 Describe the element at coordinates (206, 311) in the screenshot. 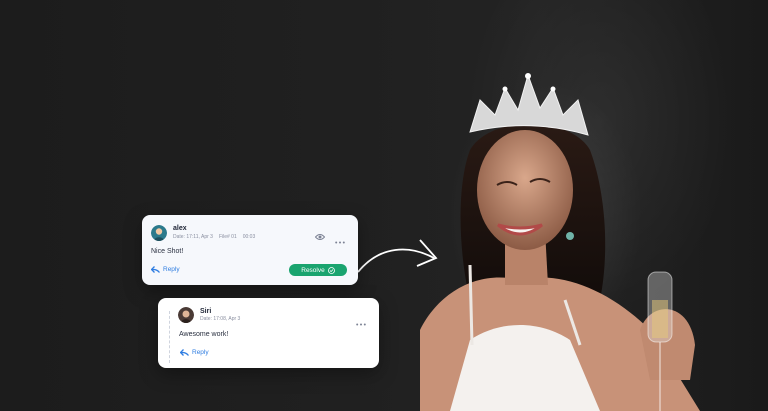

I see `comment-author: Siri` at that location.